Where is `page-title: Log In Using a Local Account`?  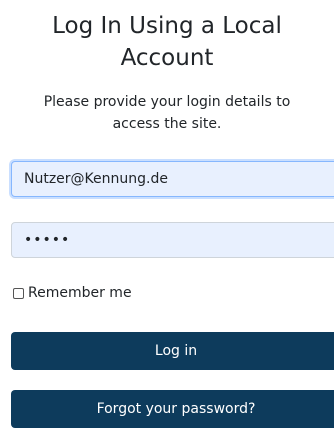 page-title: Log In Using a Local Account is located at coordinates (167, 42).